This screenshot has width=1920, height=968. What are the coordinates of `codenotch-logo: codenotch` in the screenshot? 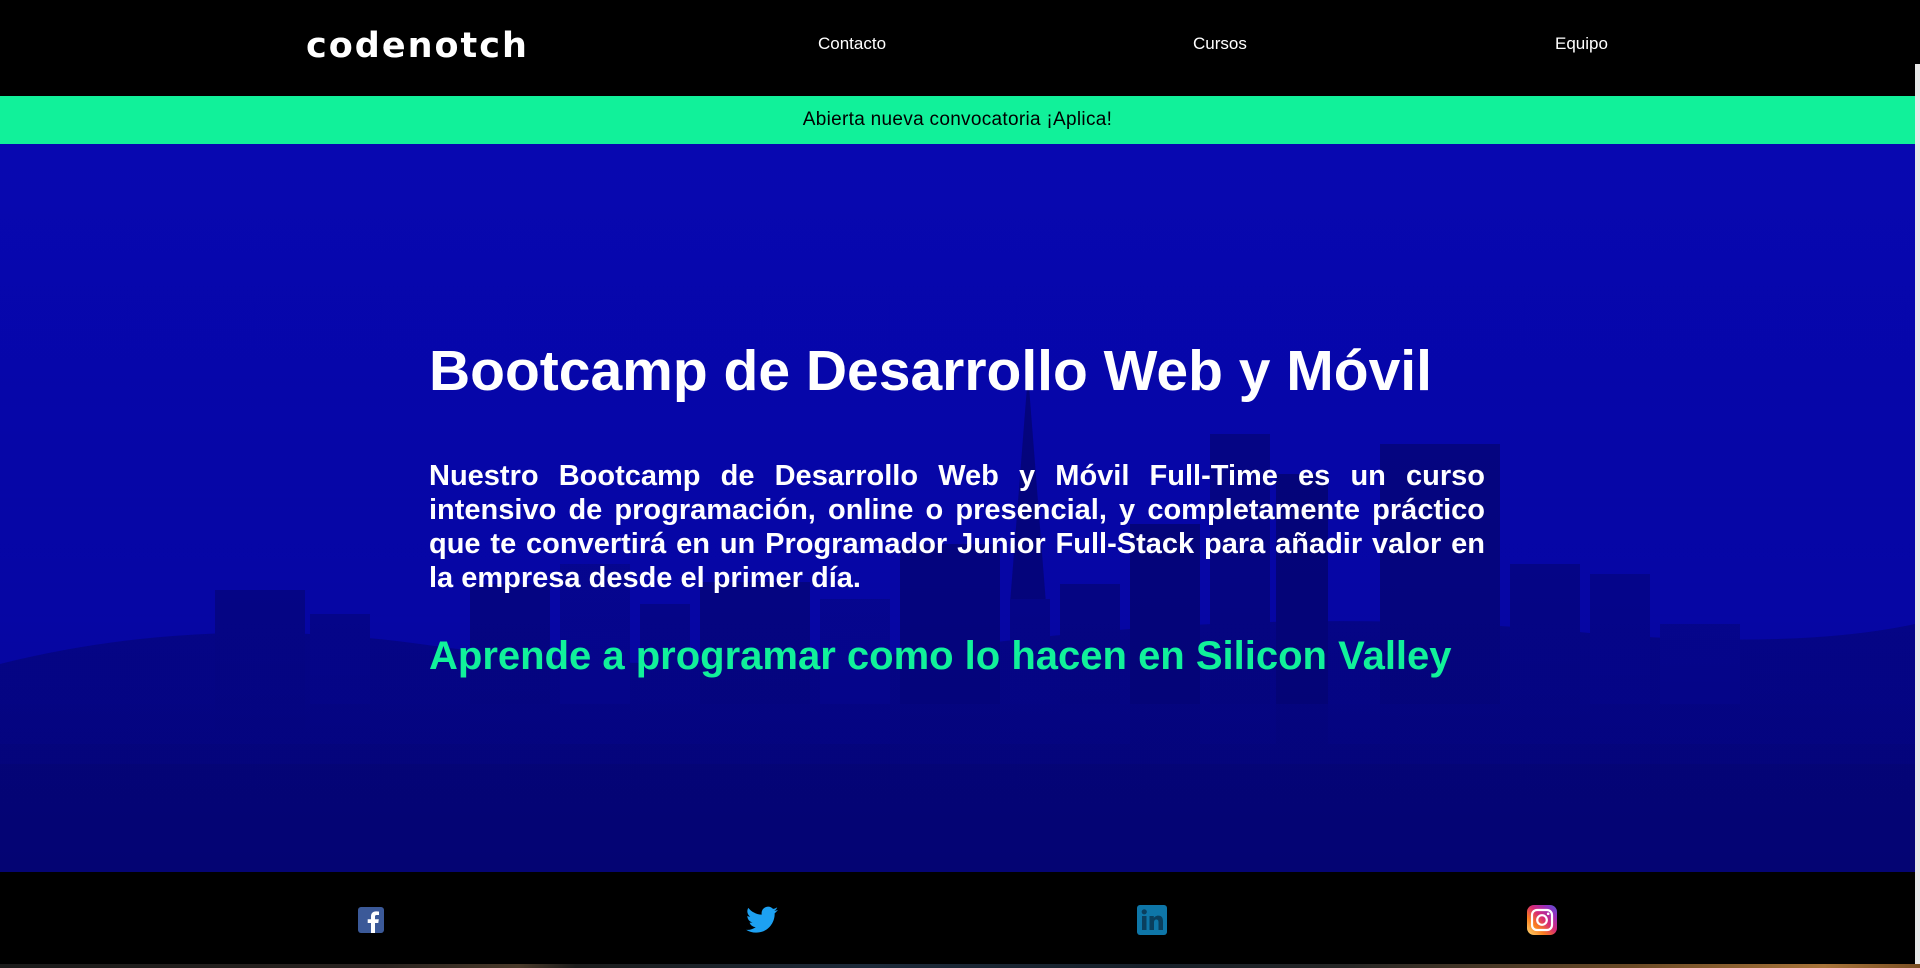 It's located at (417, 46).